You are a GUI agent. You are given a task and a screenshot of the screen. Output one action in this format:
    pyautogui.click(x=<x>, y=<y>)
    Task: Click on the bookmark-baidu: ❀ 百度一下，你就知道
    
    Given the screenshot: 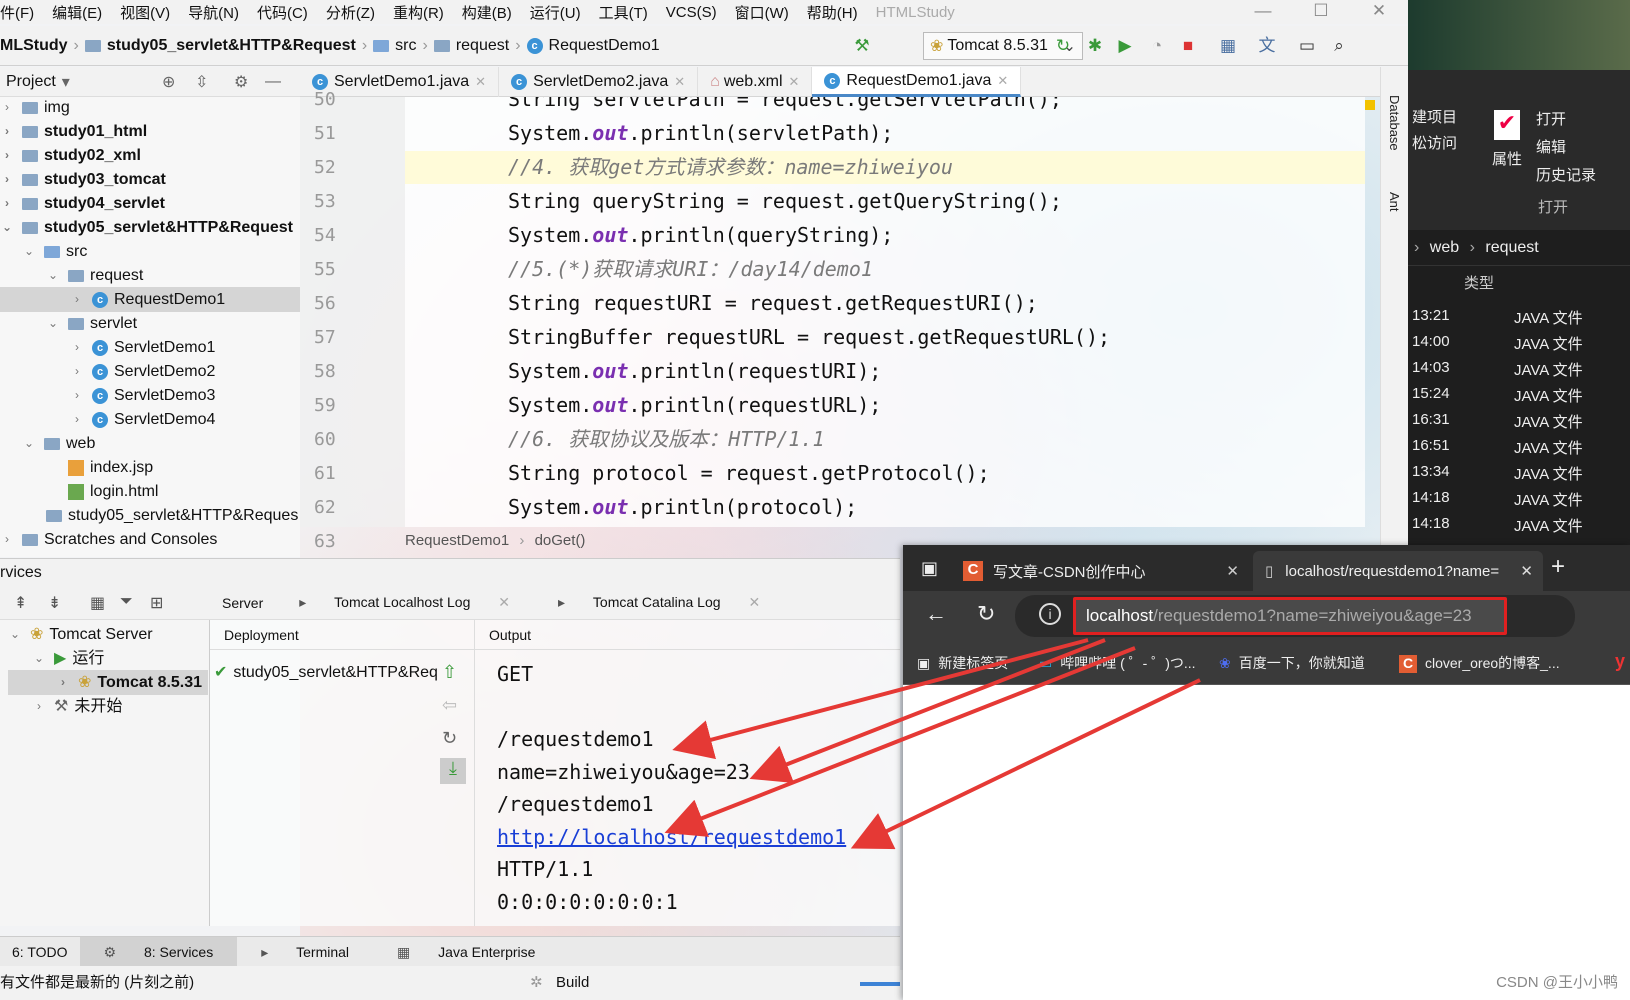 What is the action you would take?
    pyautogui.click(x=1292, y=663)
    